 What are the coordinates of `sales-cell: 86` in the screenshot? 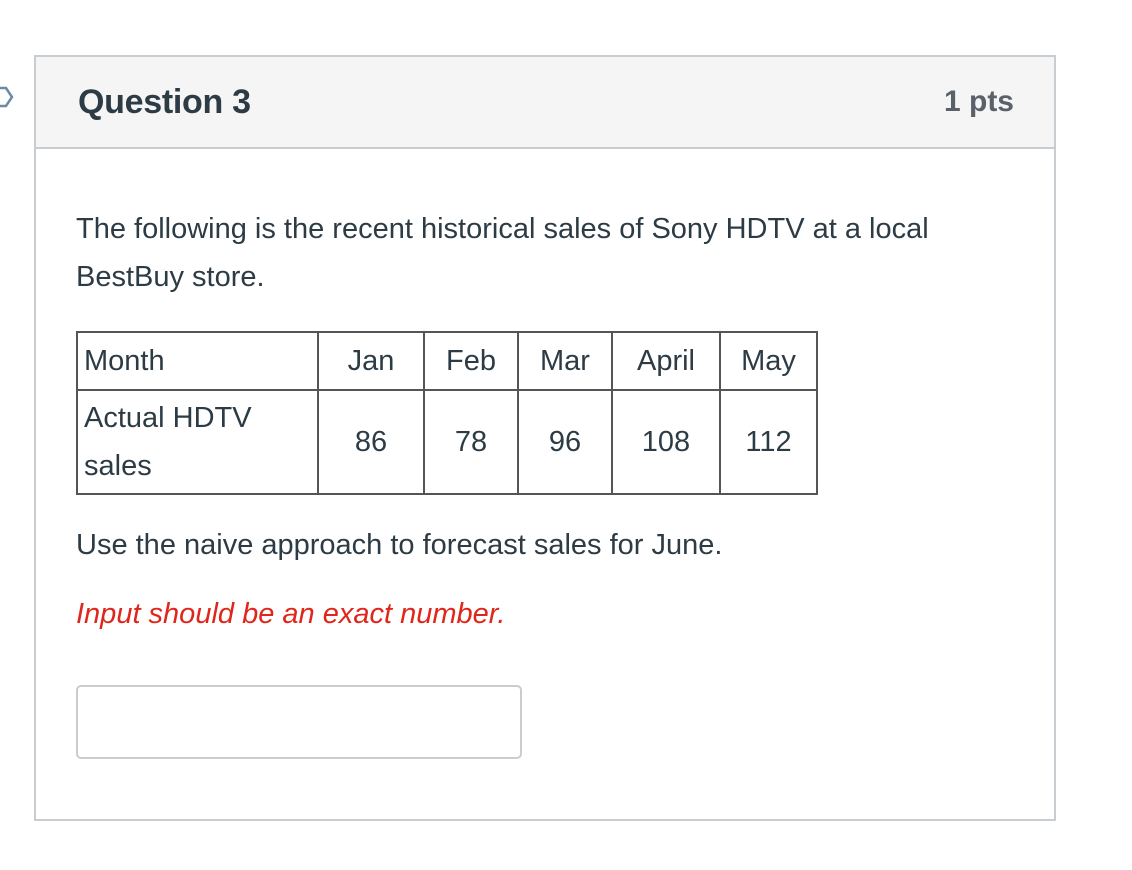 It's located at (371, 442).